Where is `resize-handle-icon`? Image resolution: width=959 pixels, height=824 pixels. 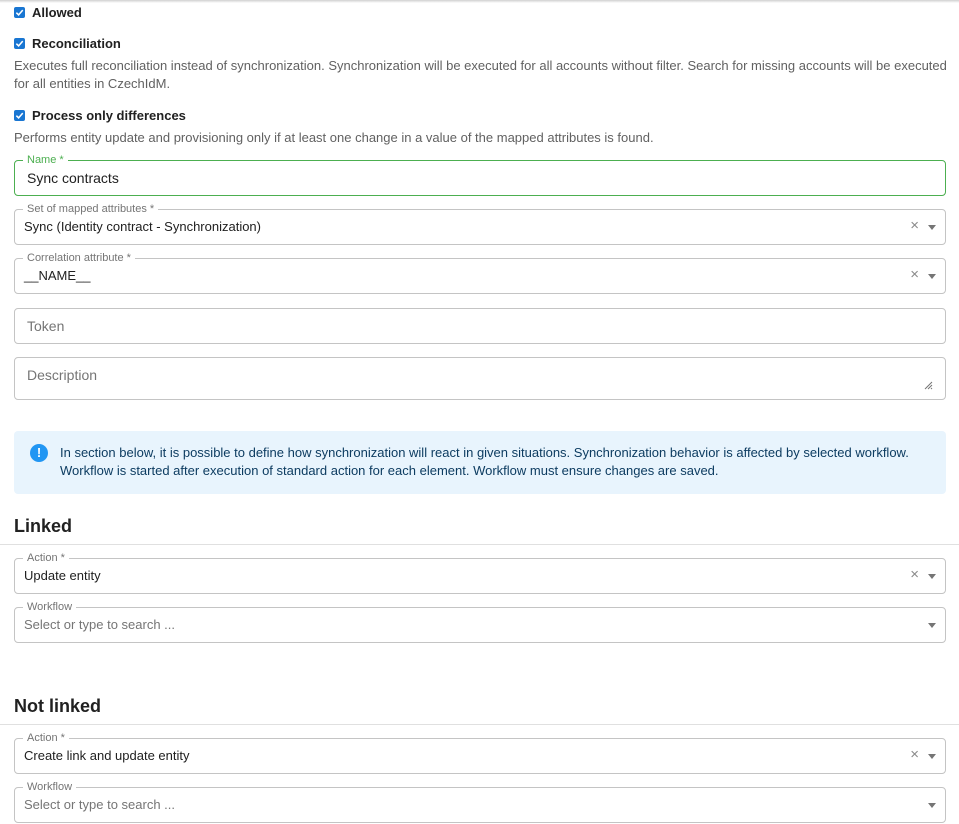
resize-handle-icon is located at coordinates (928, 385).